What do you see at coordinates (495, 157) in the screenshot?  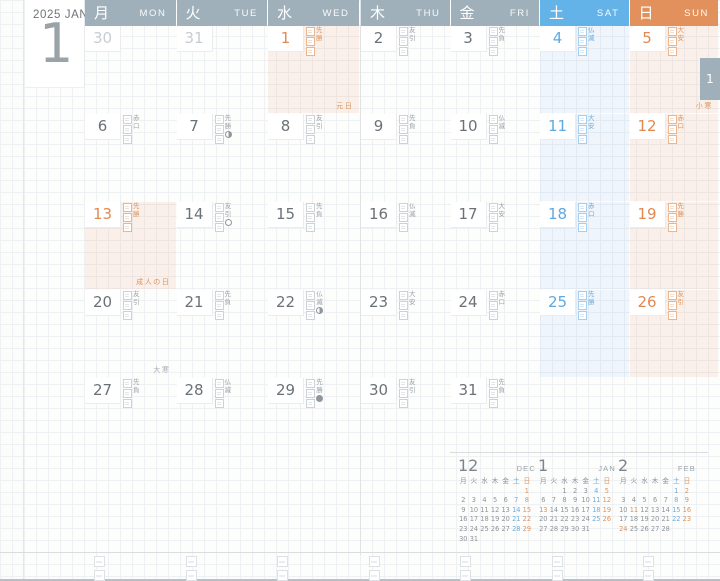 I see `day-cell: 10 仏滅` at bounding box center [495, 157].